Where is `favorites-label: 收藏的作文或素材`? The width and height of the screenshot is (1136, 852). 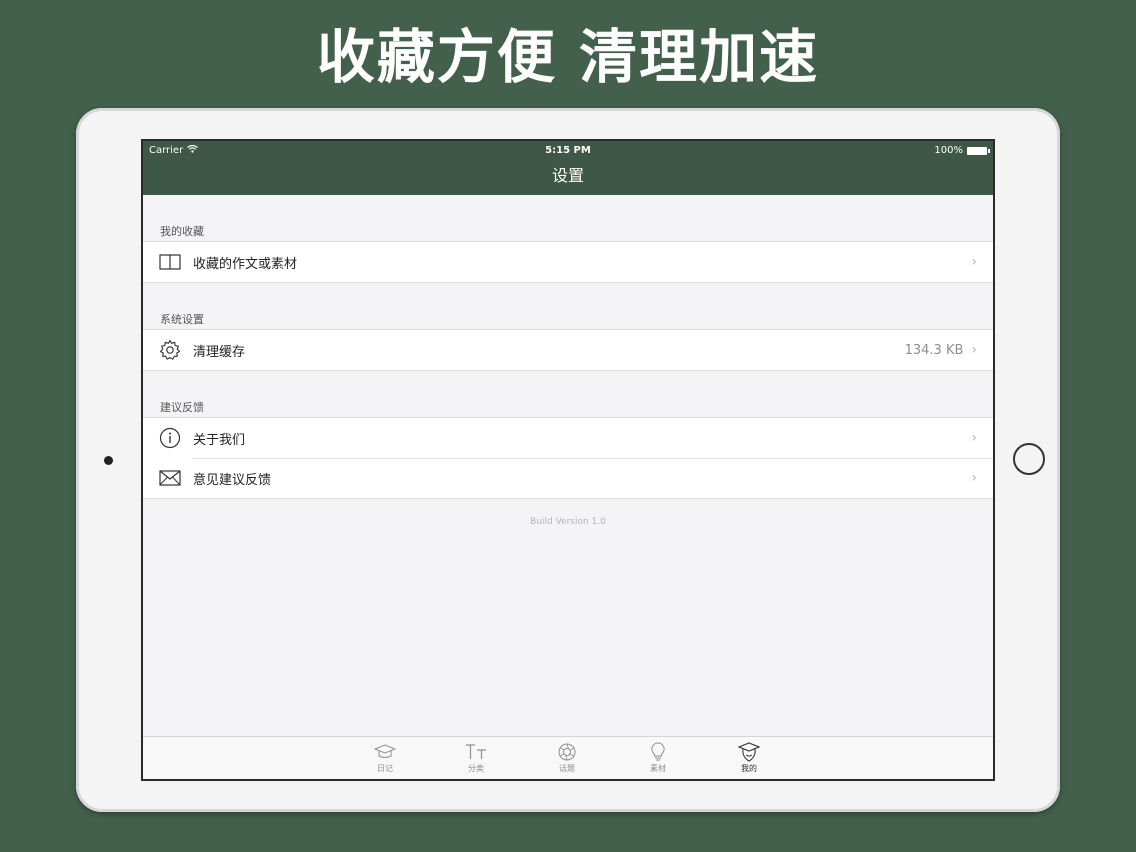 favorites-label: 收藏的作文或素材 is located at coordinates (245, 264).